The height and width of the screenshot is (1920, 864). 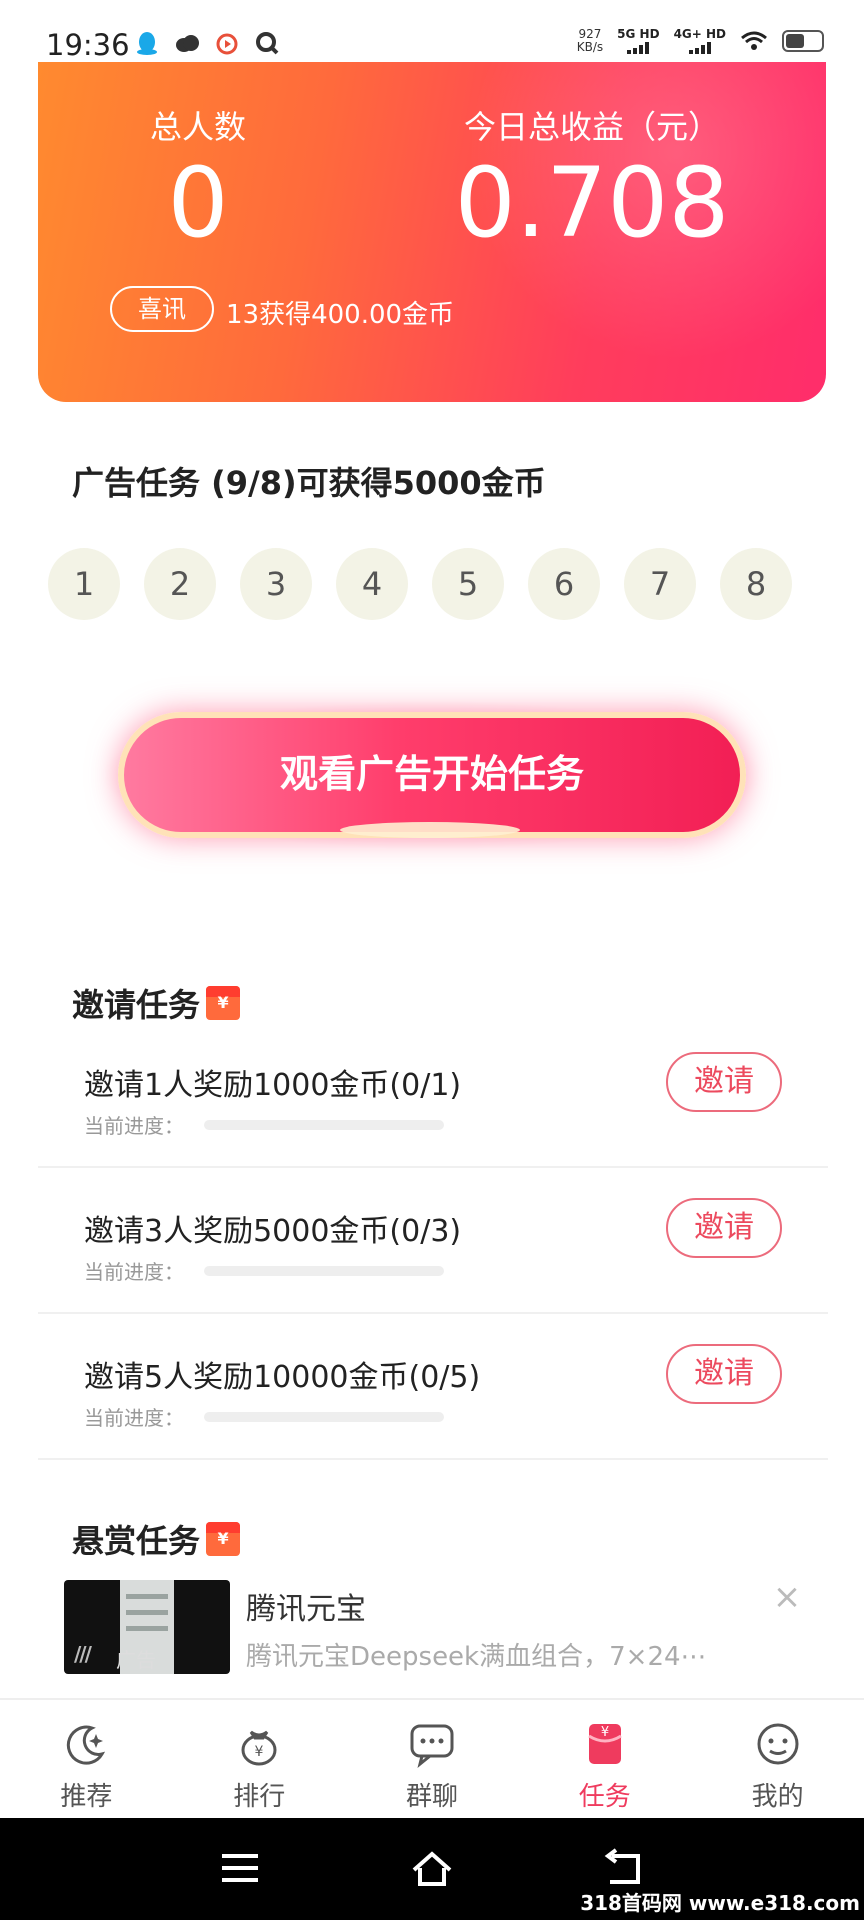 What do you see at coordinates (699, 34) in the screenshot?
I see `sim2-label: 4G+ HD` at bounding box center [699, 34].